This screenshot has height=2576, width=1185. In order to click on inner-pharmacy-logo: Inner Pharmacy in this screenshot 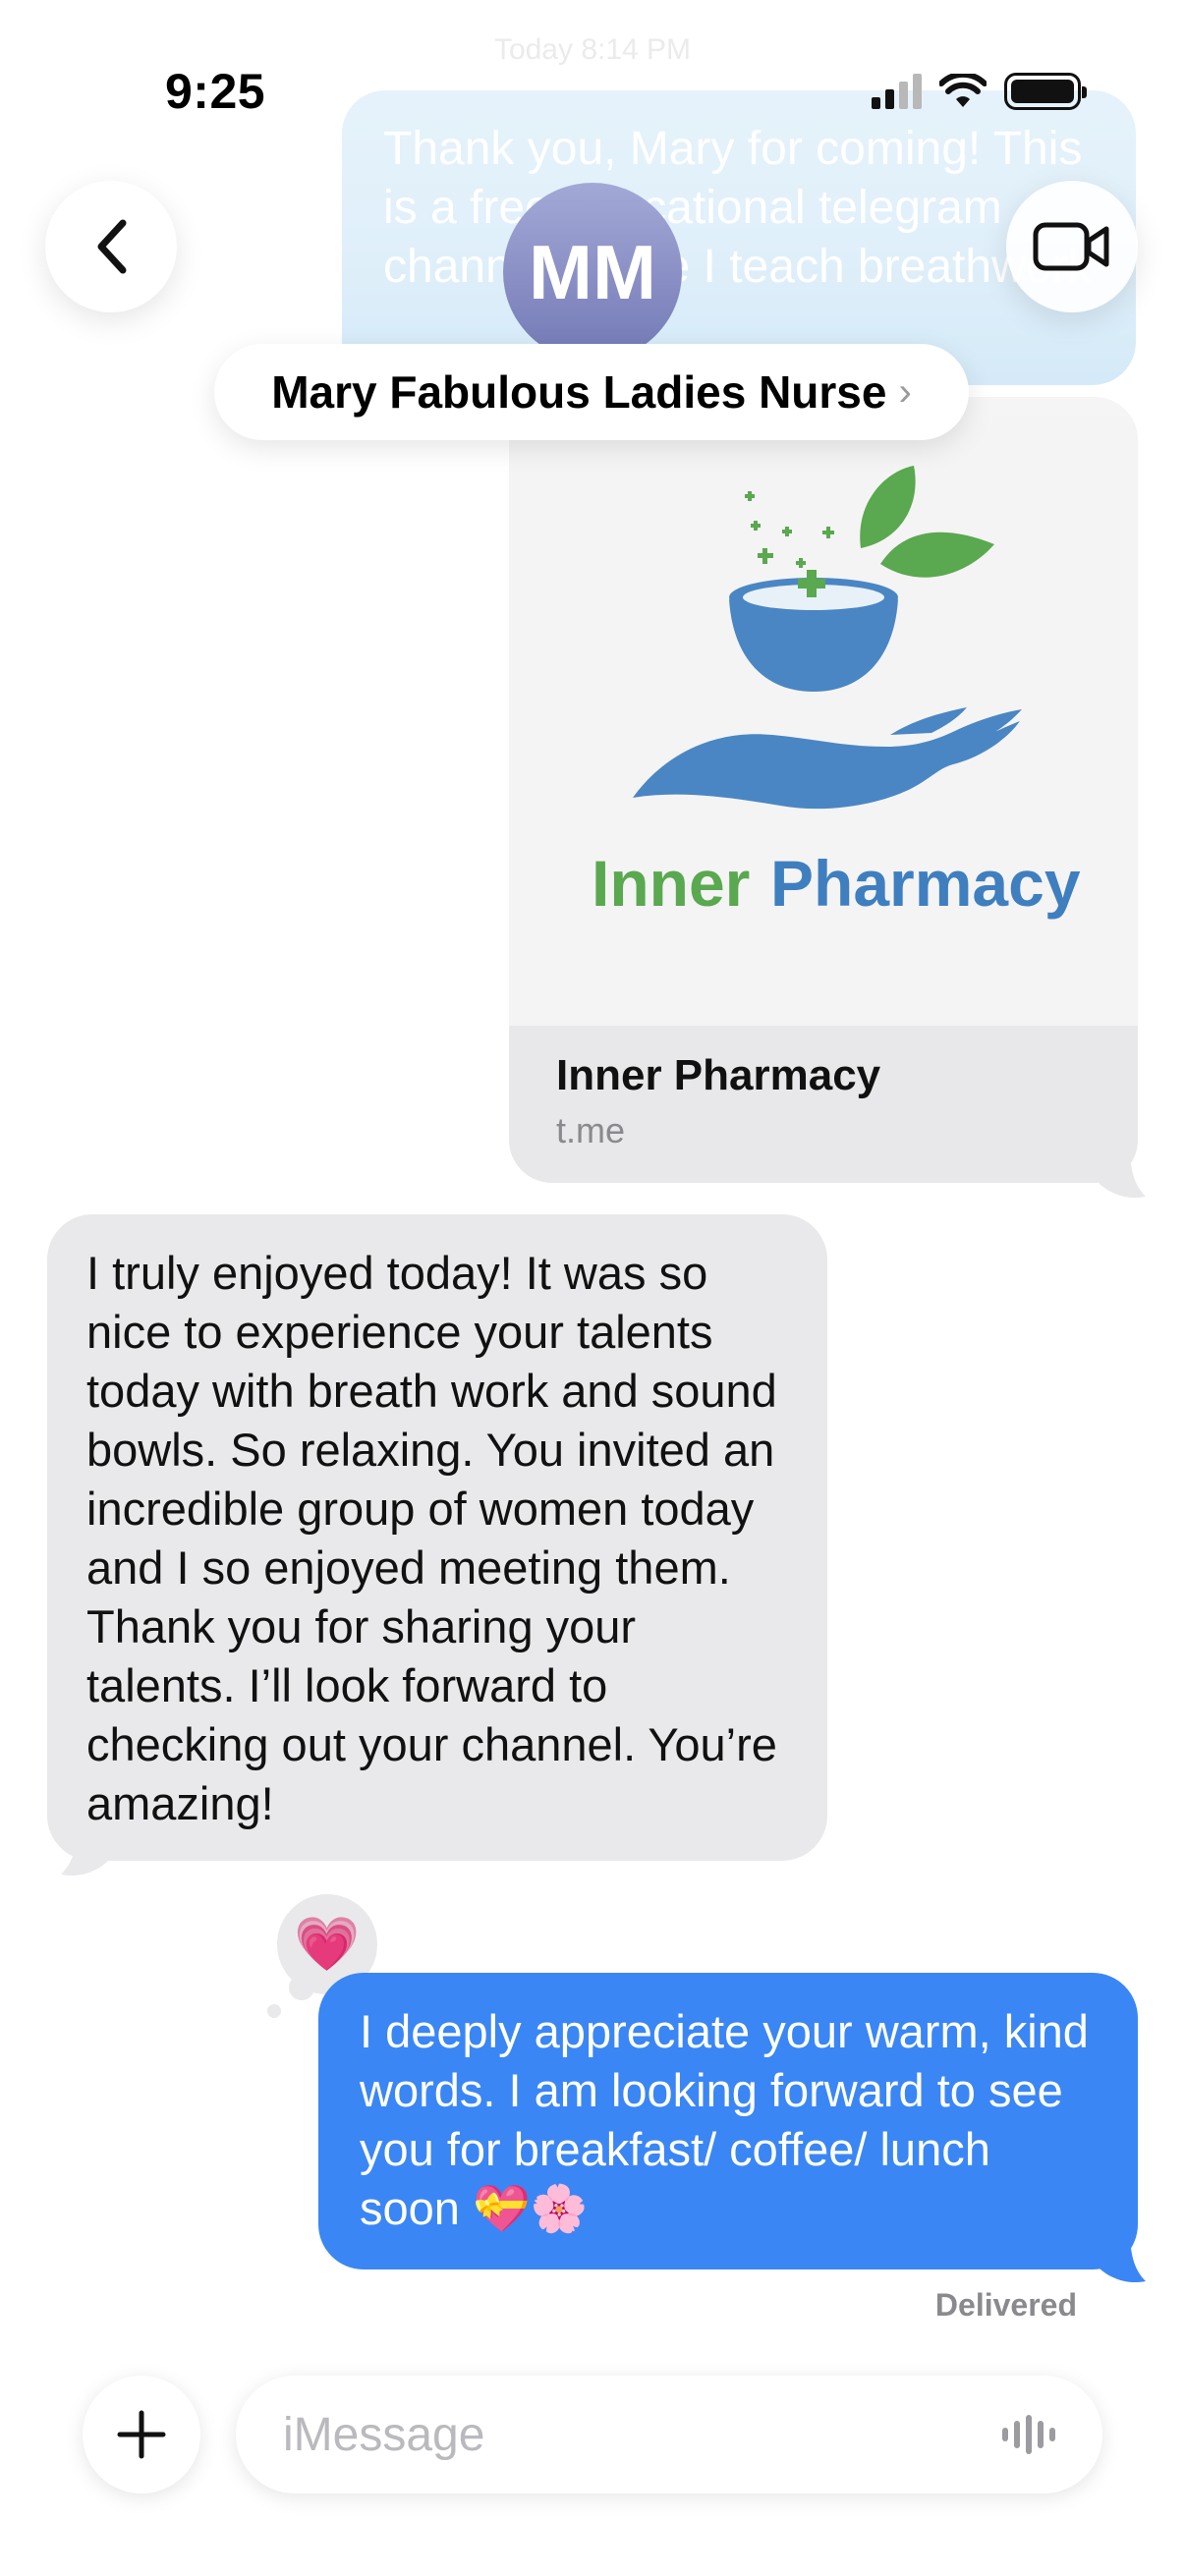, I will do `click(837, 693)`.